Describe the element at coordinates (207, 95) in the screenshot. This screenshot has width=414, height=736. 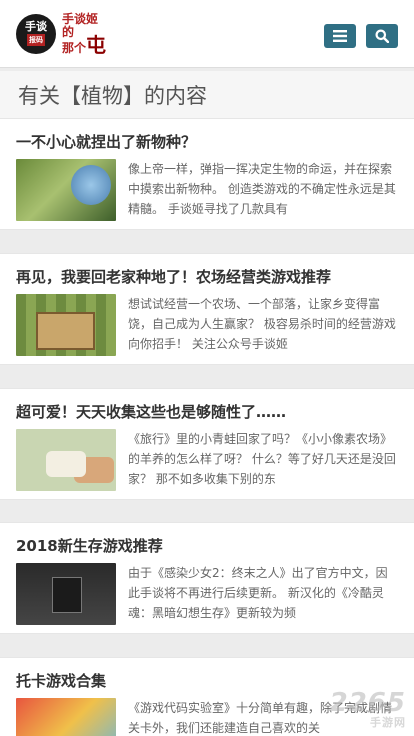
I see `page-title: 有关【植物】的内容` at that location.